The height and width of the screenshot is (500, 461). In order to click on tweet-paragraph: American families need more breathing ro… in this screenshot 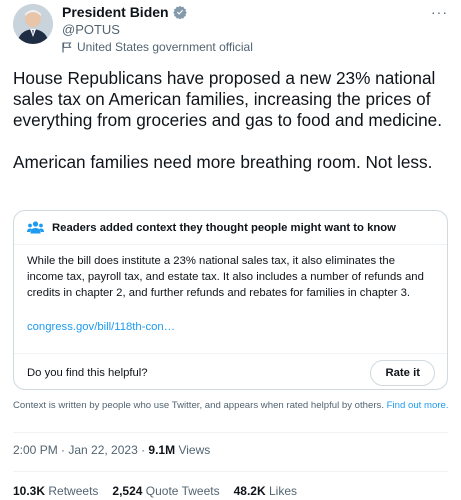, I will do `click(223, 162)`.